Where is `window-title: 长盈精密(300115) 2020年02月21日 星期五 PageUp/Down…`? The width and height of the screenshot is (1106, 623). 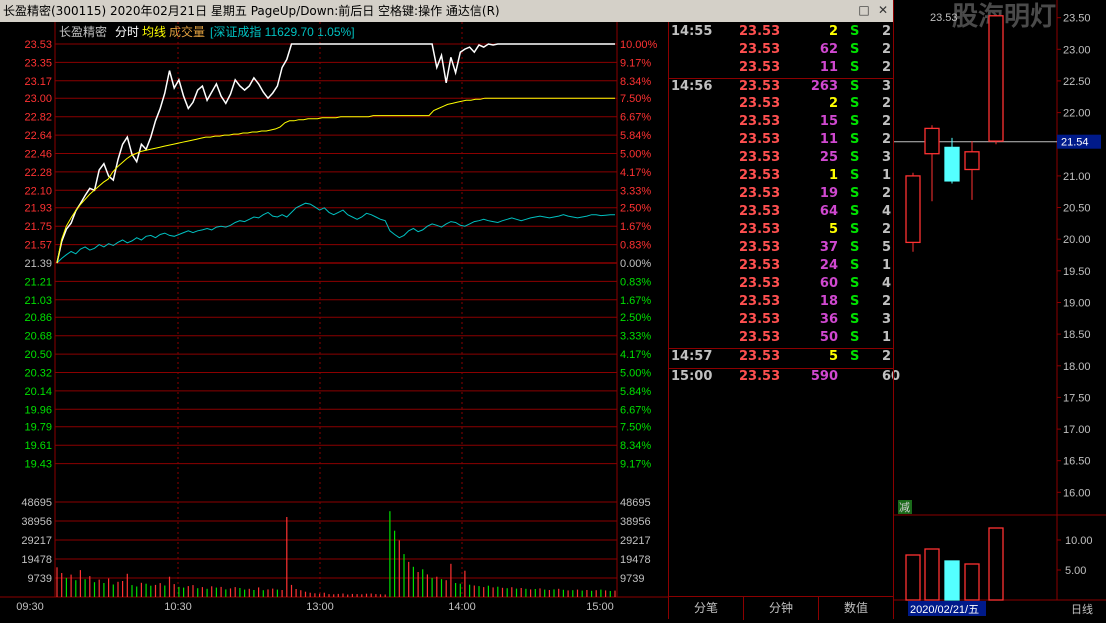
window-title: 长盈精密(300115) 2020年02月21日 星期五 PageUp/Down… is located at coordinates (251, 11).